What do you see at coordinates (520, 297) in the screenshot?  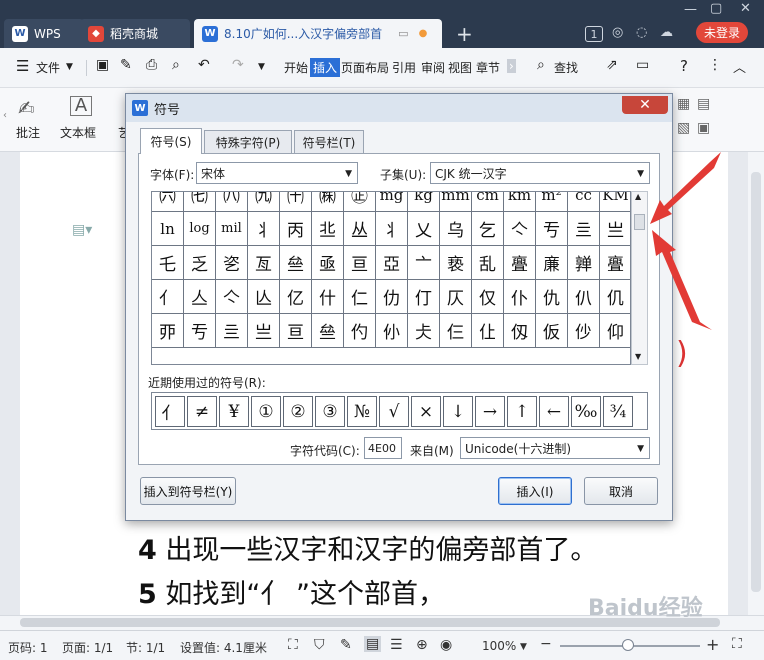 I see `symbol-cell: 仆` at bounding box center [520, 297].